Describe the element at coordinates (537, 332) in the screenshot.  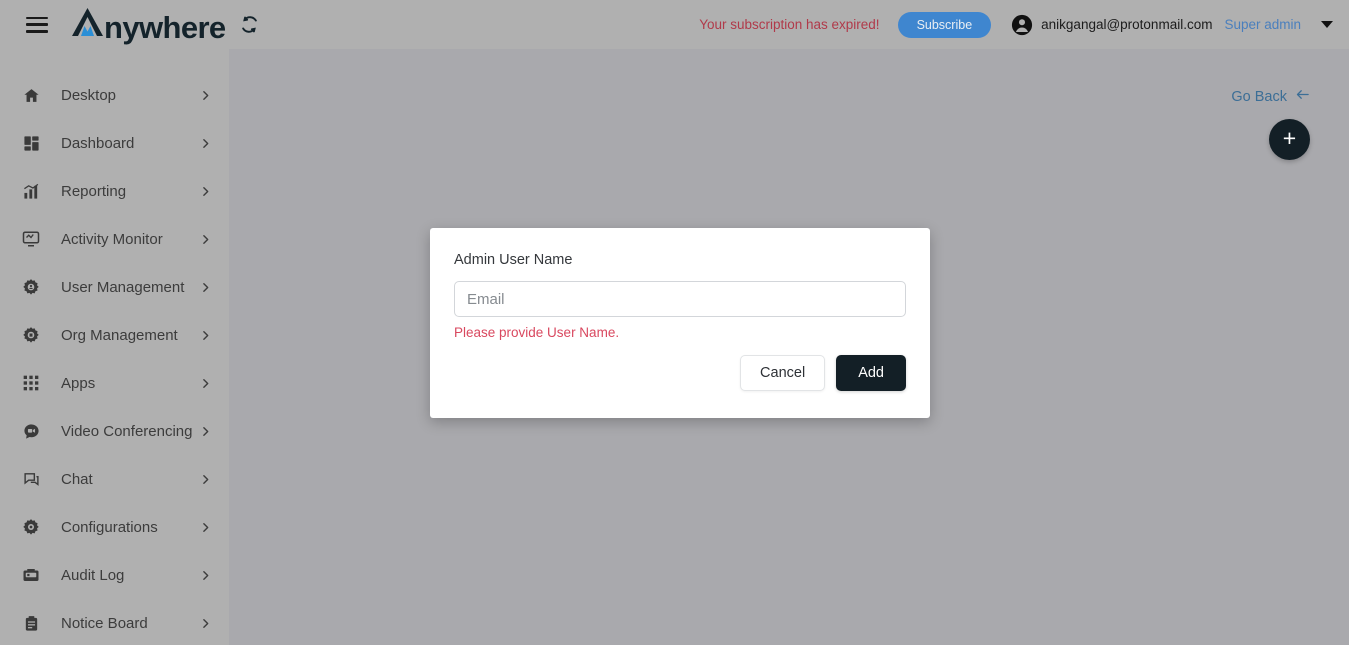
I see `validation-error-message: Please provide User Name.` at that location.